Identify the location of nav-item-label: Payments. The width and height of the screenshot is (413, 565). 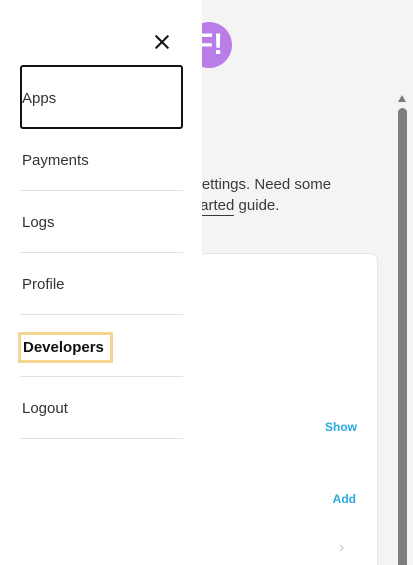
(55, 160).